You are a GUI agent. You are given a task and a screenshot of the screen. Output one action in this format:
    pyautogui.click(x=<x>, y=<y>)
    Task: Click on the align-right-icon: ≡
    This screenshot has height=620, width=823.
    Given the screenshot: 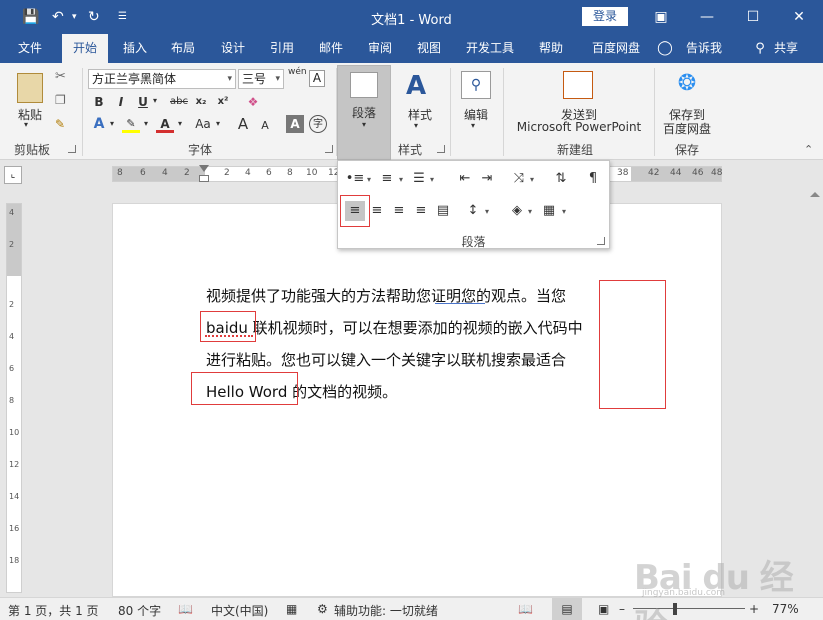 What is the action you would take?
    pyautogui.click(x=399, y=211)
    